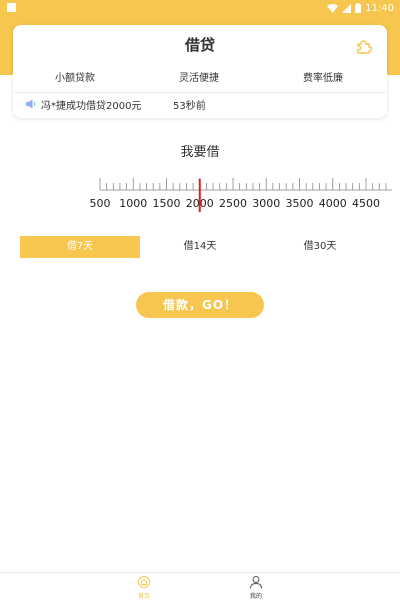 The image size is (400, 600). What do you see at coordinates (143, 596) in the screenshot?
I see `nav-label: 首页` at bounding box center [143, 596].